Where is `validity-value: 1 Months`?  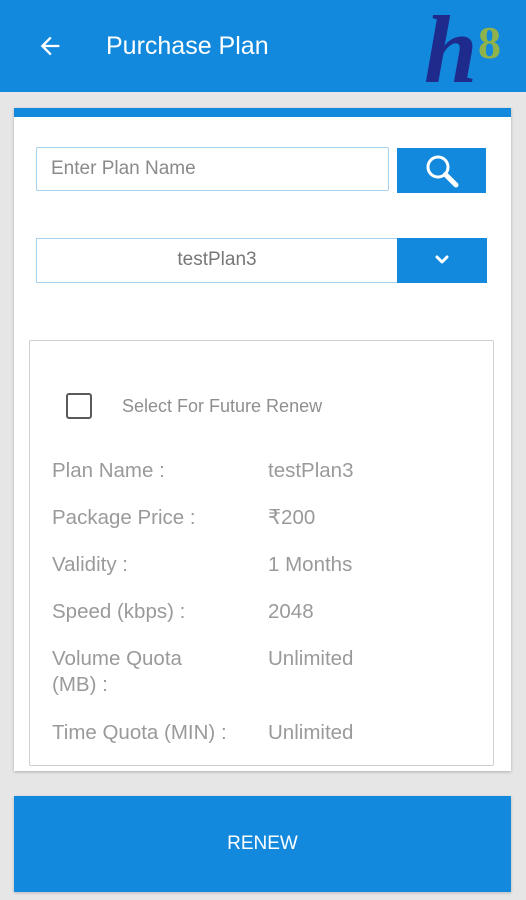 validity-value: 1 Months is located at coordinates (310, 564).